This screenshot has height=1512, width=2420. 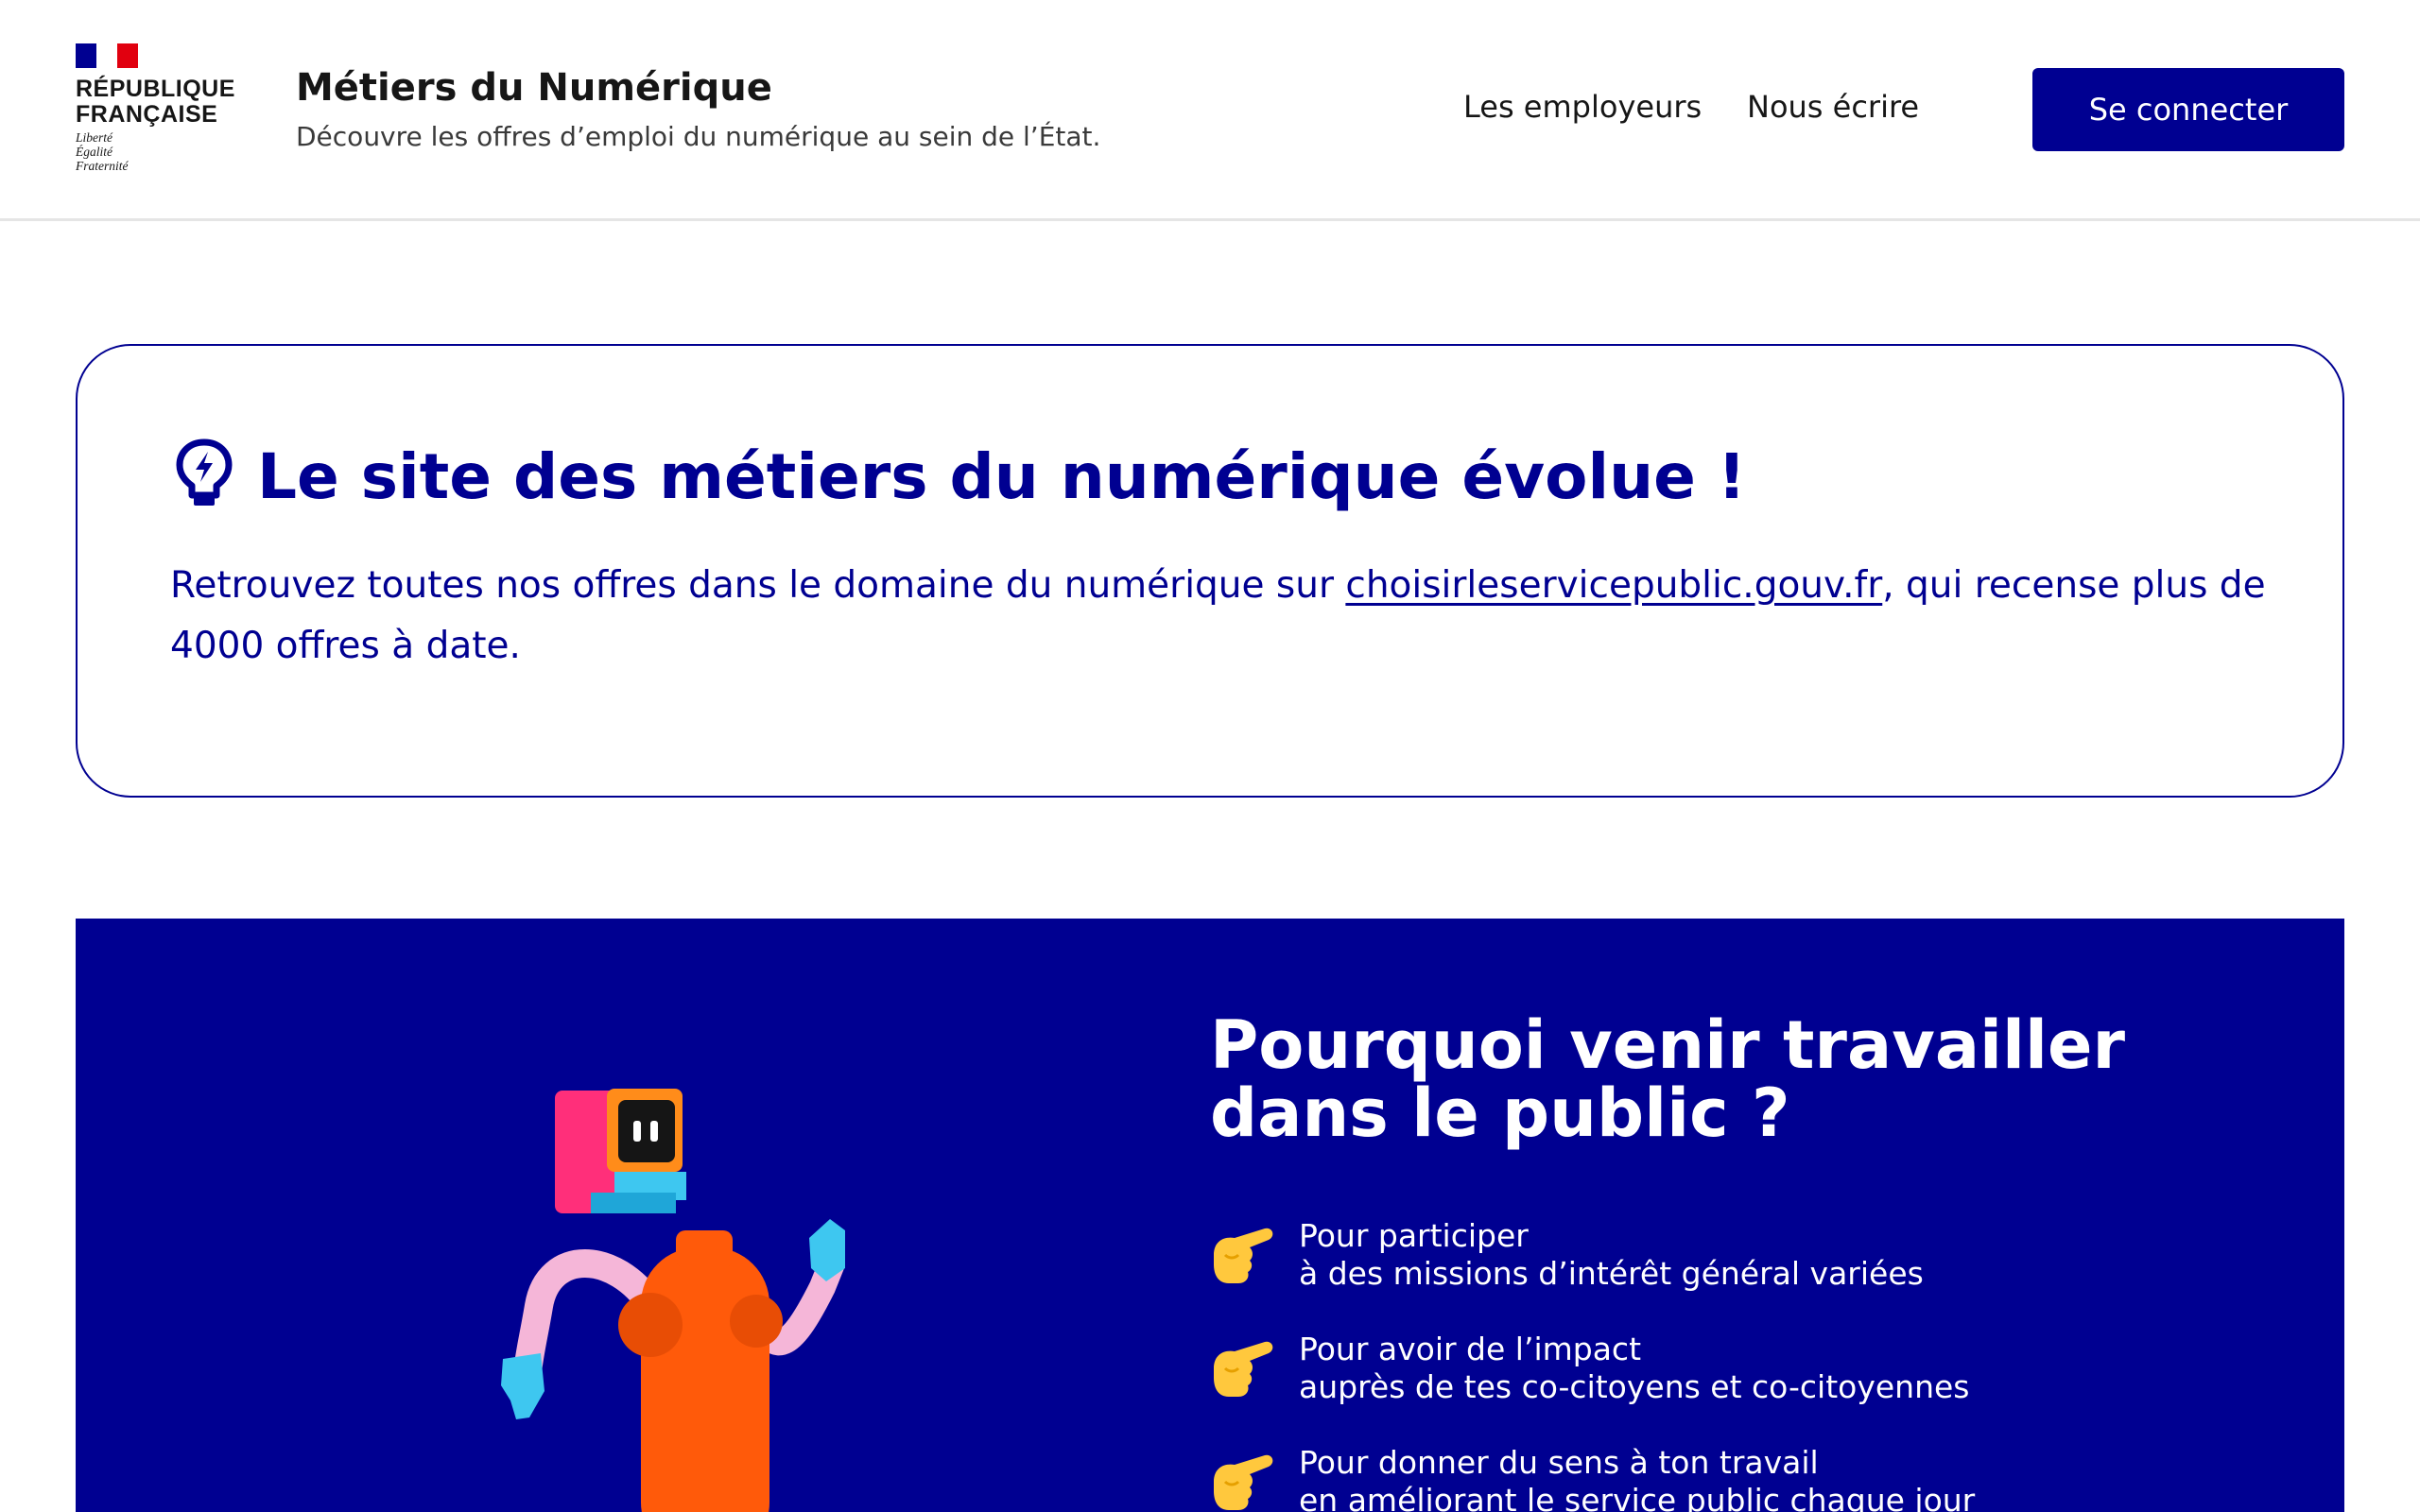 I want to click on why-item-line-1: Pour donner du sens à ton travail, so click(x=1559, y=1462).